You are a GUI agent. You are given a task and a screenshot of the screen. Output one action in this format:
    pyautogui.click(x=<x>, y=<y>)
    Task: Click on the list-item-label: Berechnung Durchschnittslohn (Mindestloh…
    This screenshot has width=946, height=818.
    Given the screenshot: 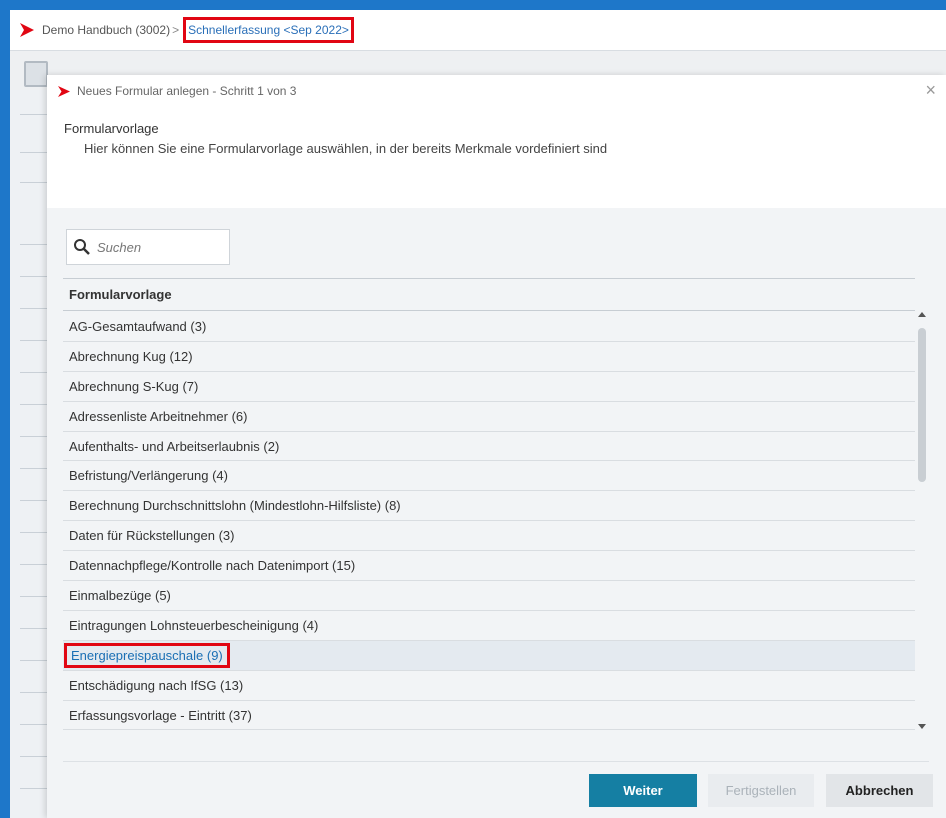 What is the action you would take?
    pyautogui.click(x=235, y=506)
    